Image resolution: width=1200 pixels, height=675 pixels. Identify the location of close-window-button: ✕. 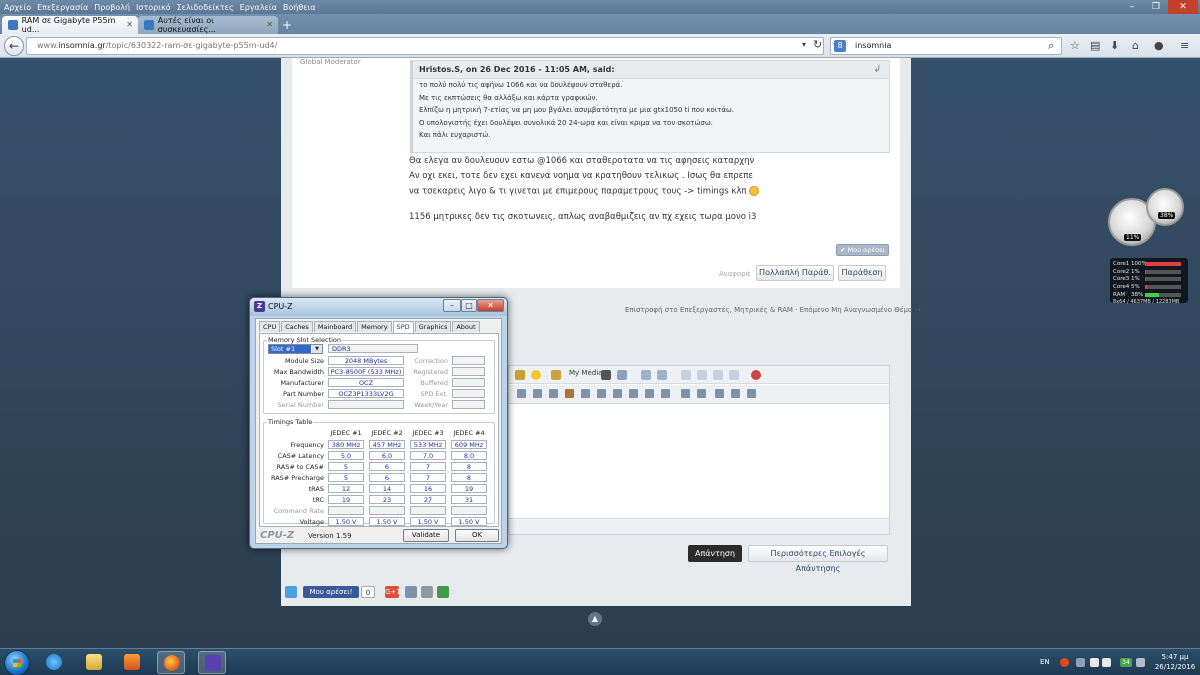
(1183, 7).